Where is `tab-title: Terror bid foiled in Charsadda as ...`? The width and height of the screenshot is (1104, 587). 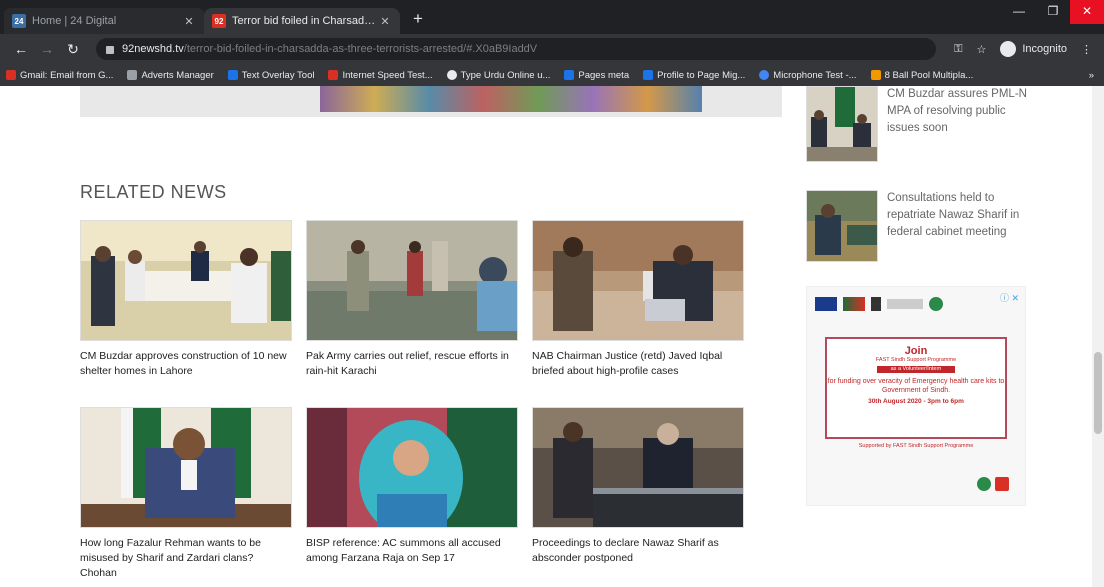
tab-title: Terror bid foiled in Charsadda as ... is located at coordinates (305, 21).